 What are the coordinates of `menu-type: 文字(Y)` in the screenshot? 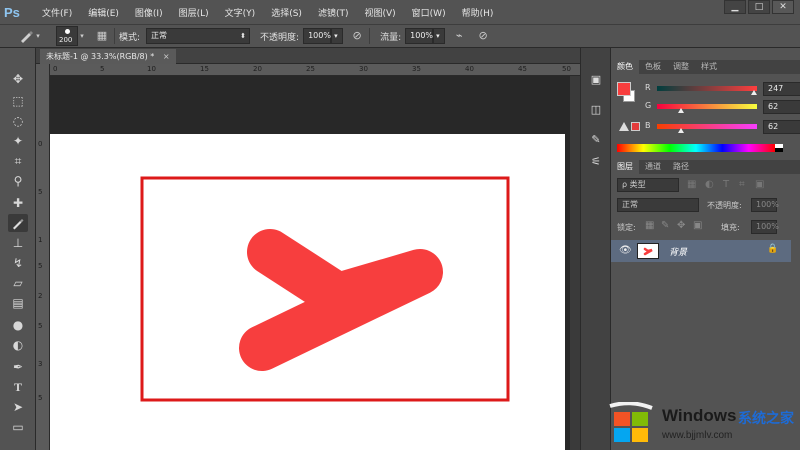 It's located at (240, 12).